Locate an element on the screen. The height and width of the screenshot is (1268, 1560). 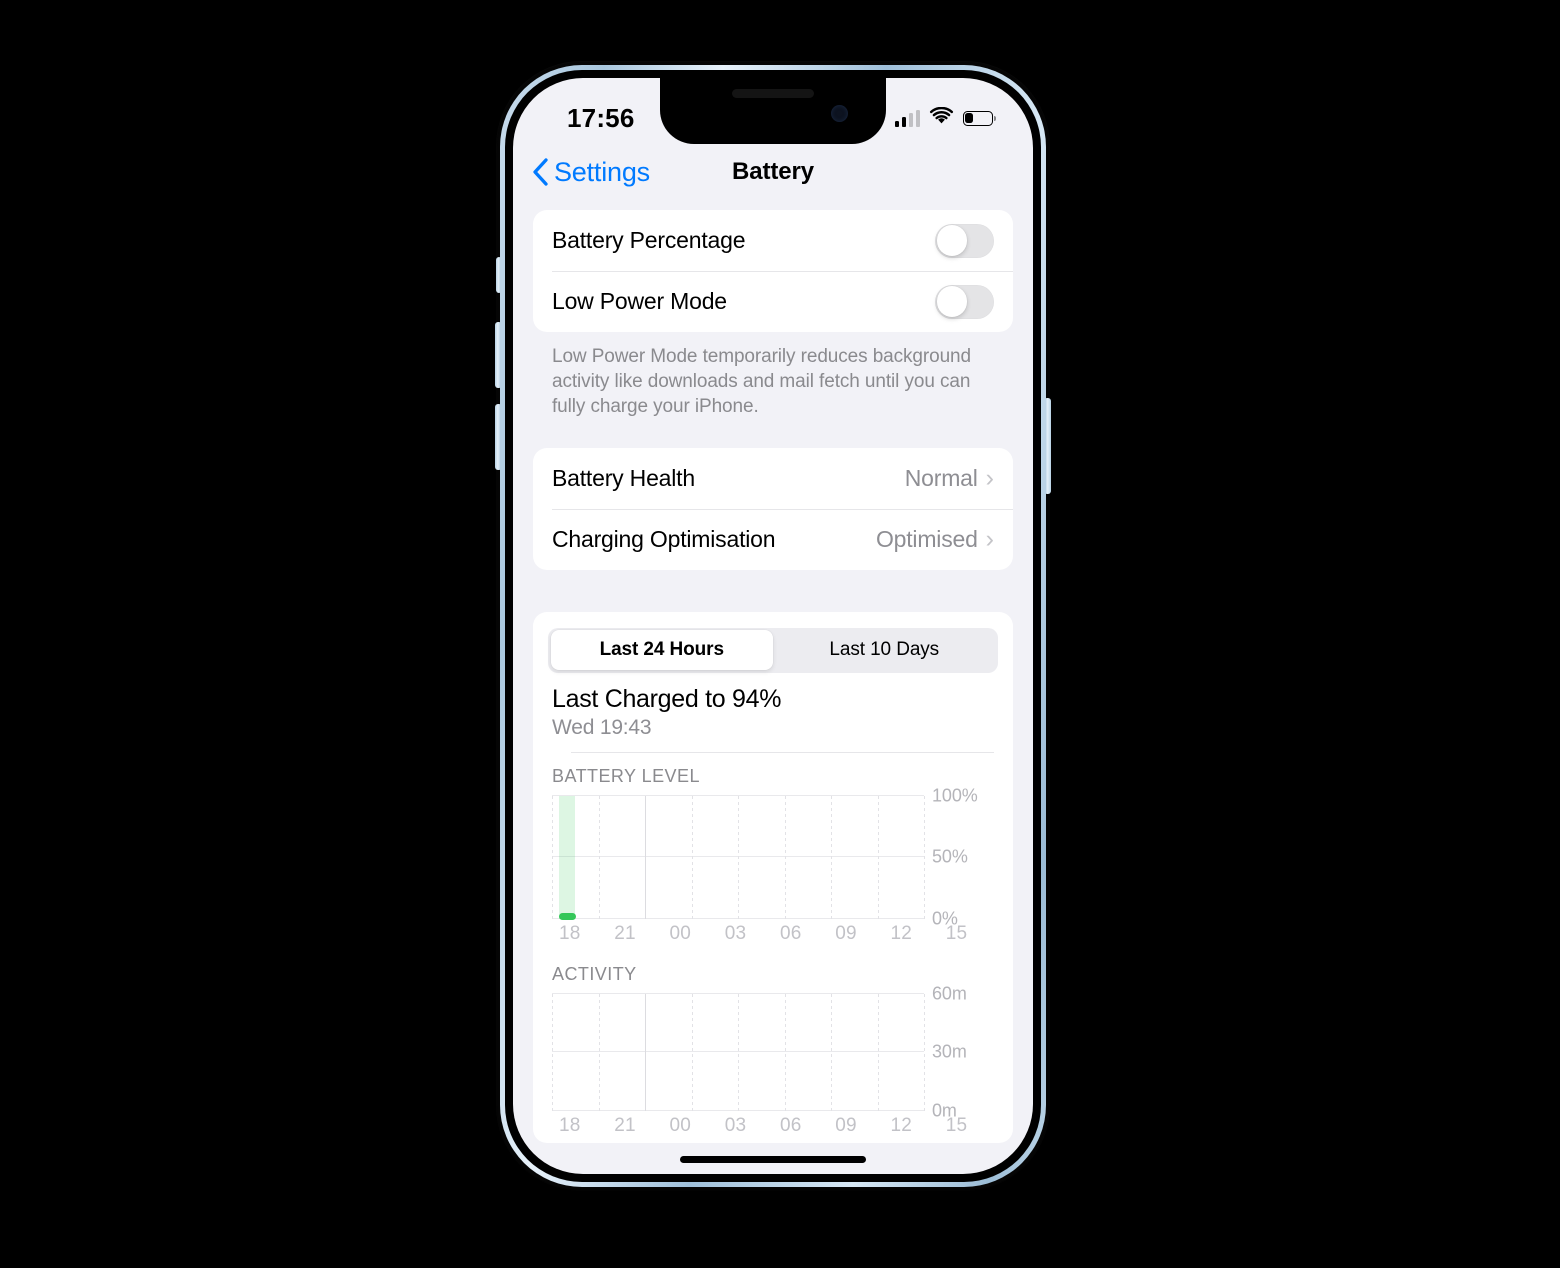
battery-level-chart-title: BATTERY LEVEL is located at coordinates (626, 775).